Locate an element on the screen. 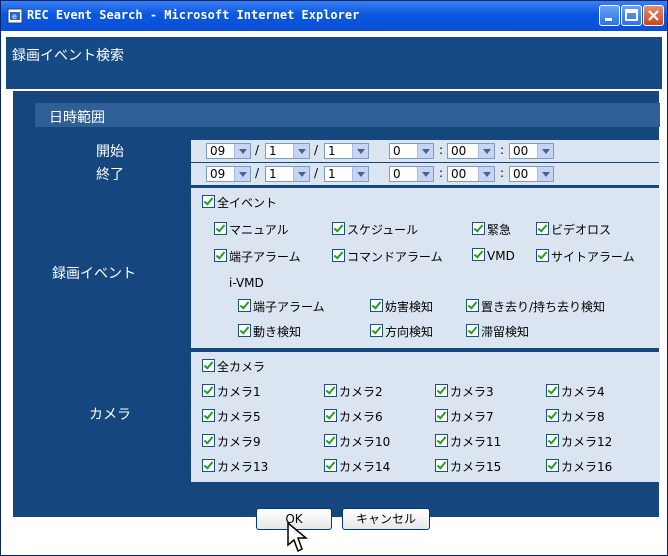 The height and width of the screenshot is (556, 668). left-removed-checkbox: 置き去り/持ち去り検知 is located at coordinates (535, 307).